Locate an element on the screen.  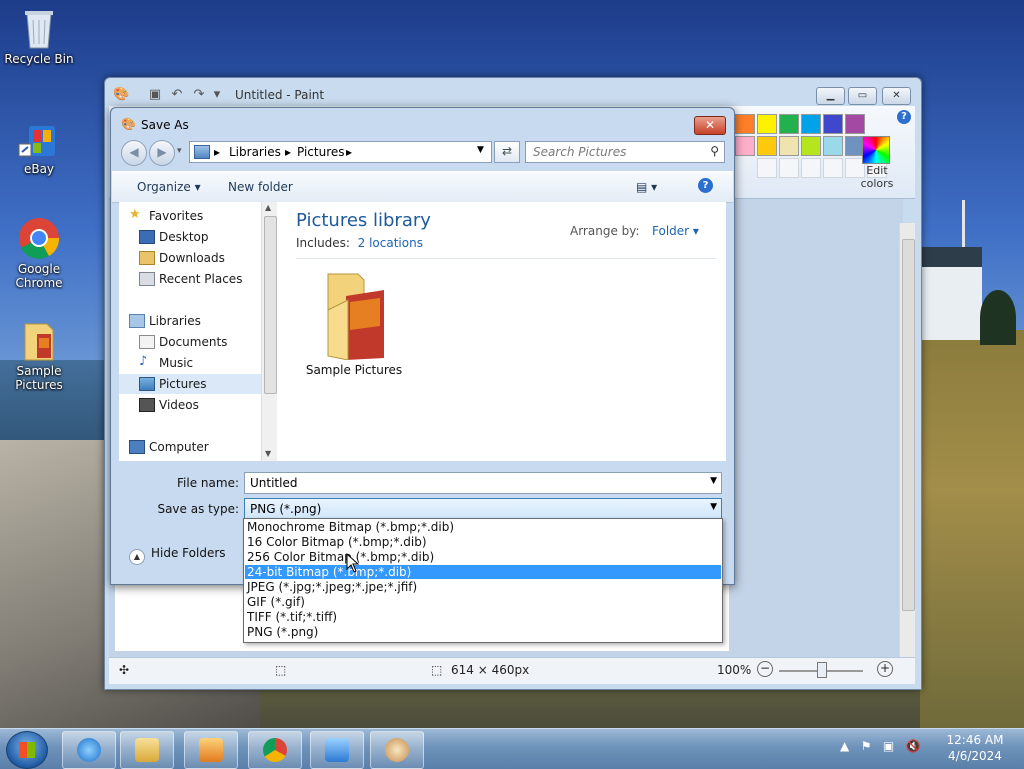
desktop-icon-sample-pictures: Sample Pictures is located at coordinates (39, 355).